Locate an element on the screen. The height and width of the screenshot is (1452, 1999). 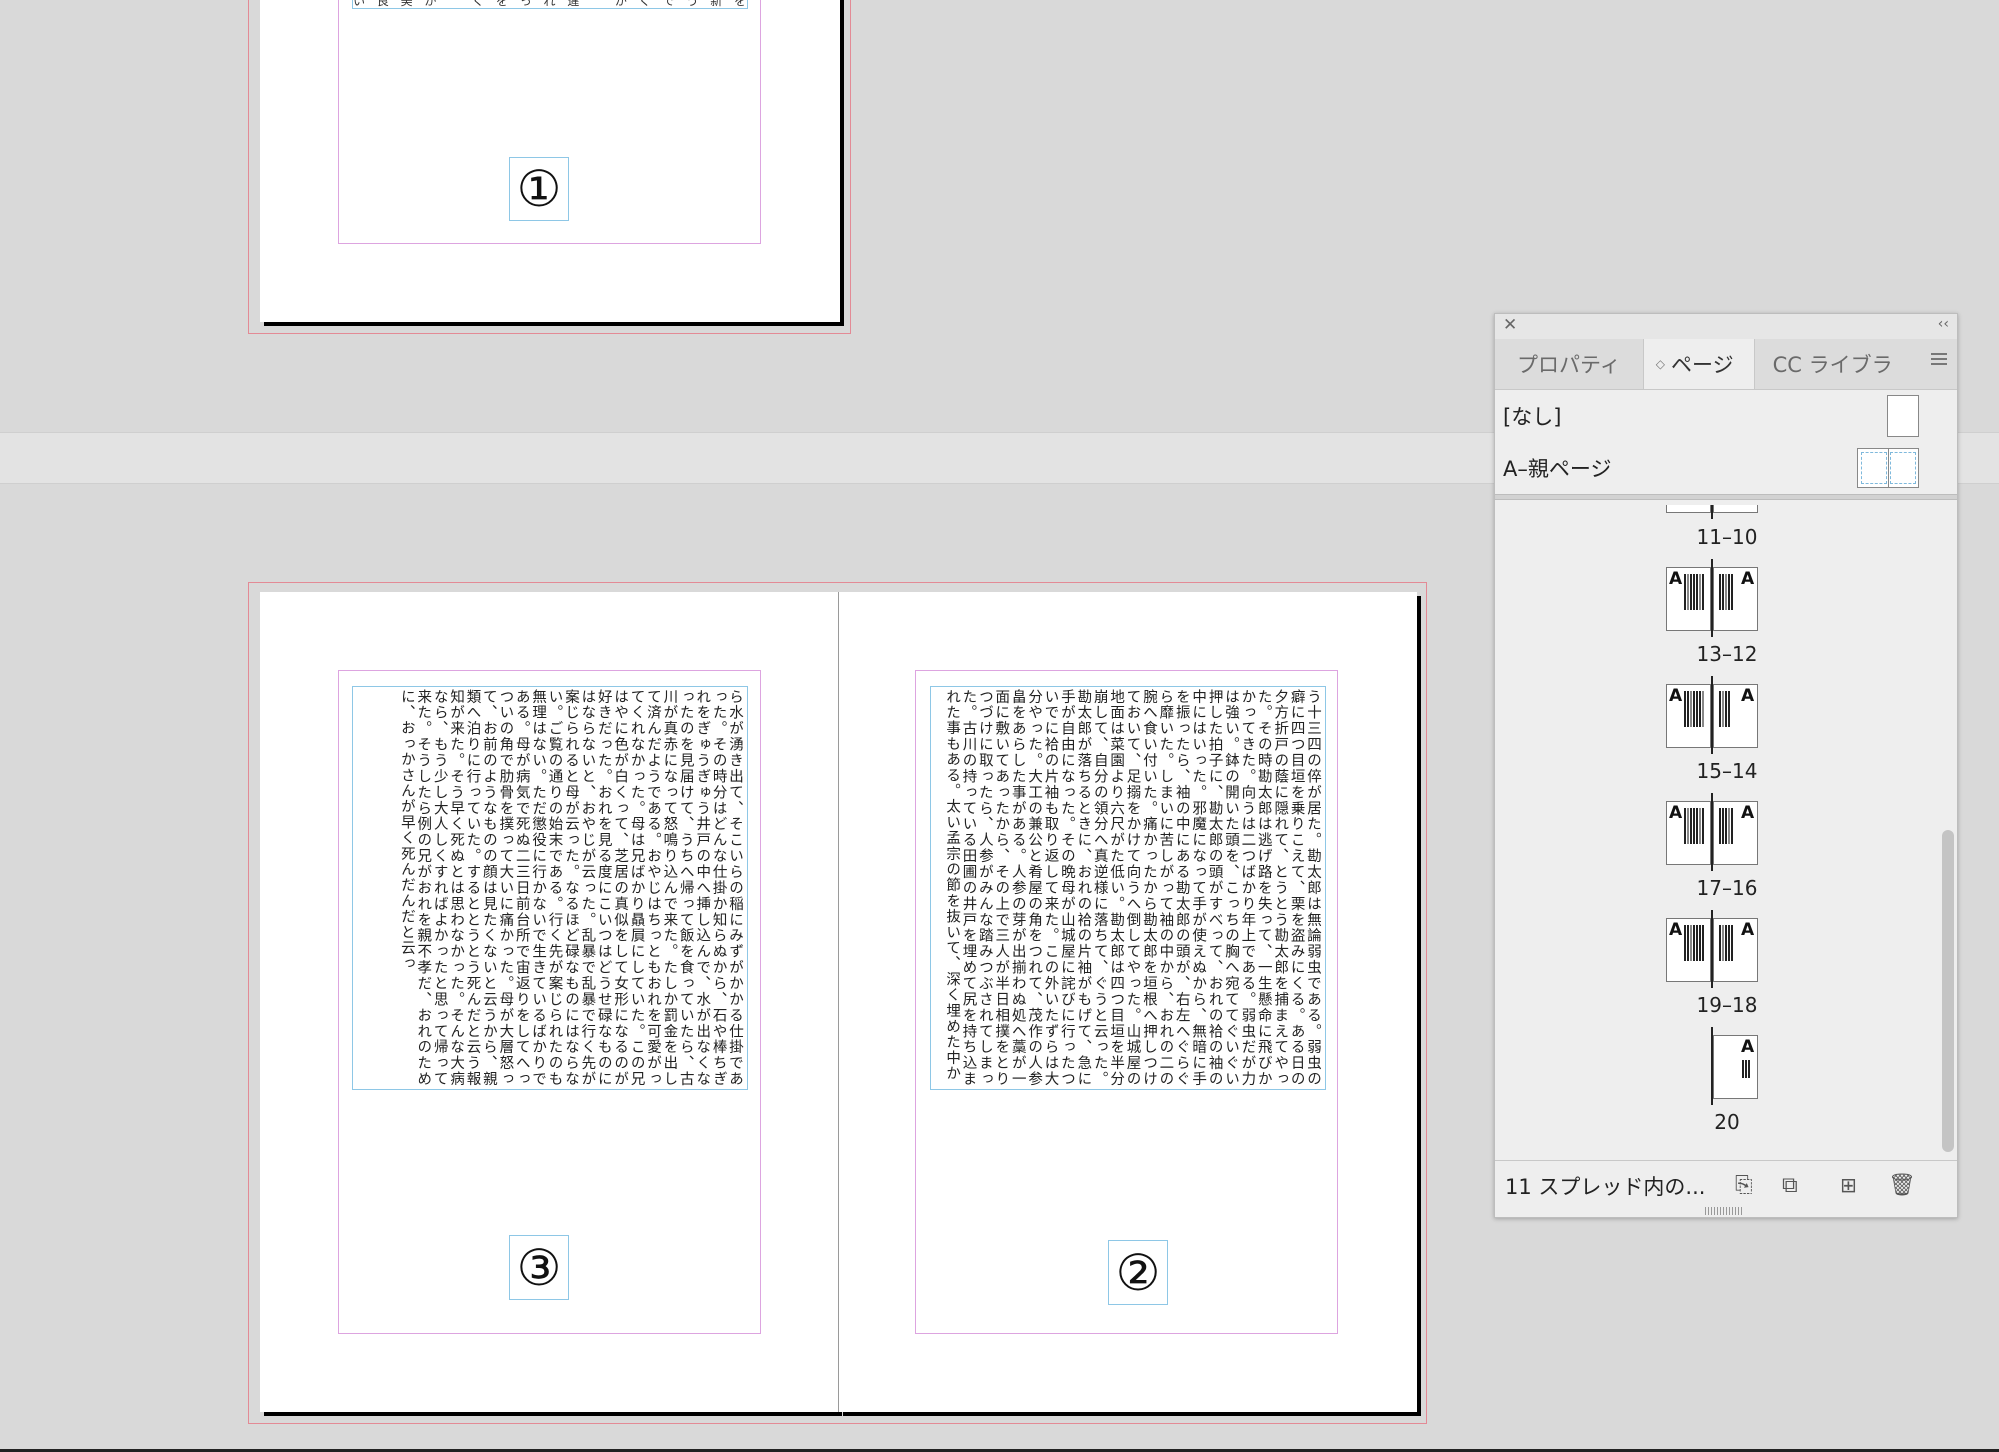
top-page: い 良 美 が く を っ れ 違 が く で う 新 を 分 ① is located at coordinates (550, 161).